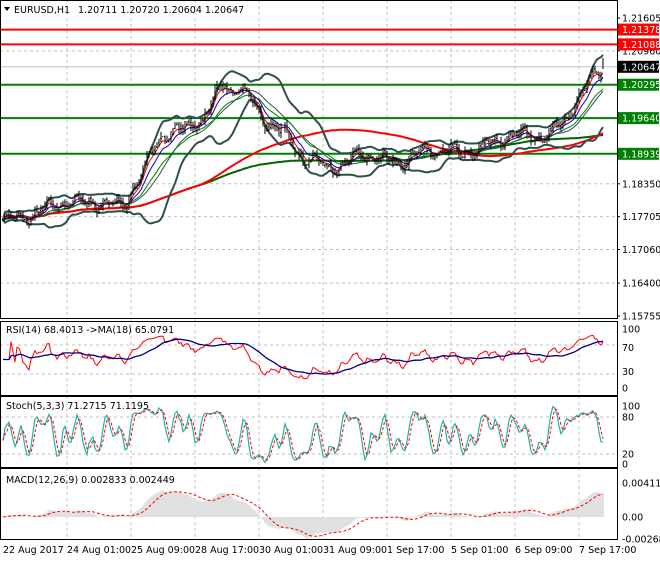 The image size is (660, 564). Describe the element at coordinates (641, 154) in the screenshot. I see `level-price-label: 1.18939` at that location.